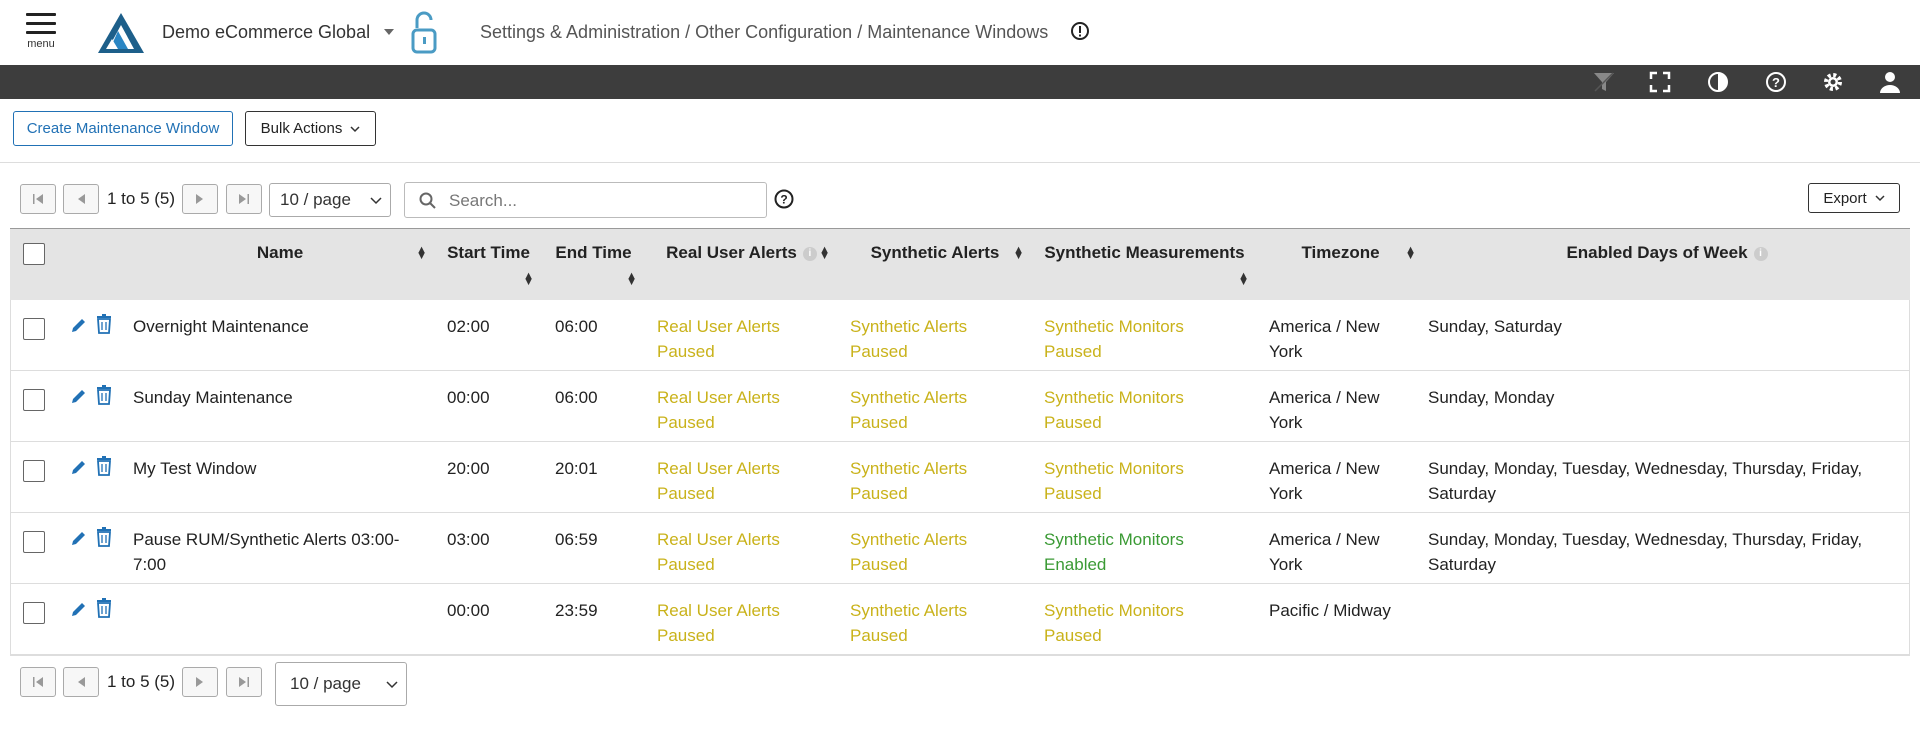 The width and height of the screenshot is (1920, 753). I want to click on col-header-end-time: End Time ▲ ▼, so click(593, 264).